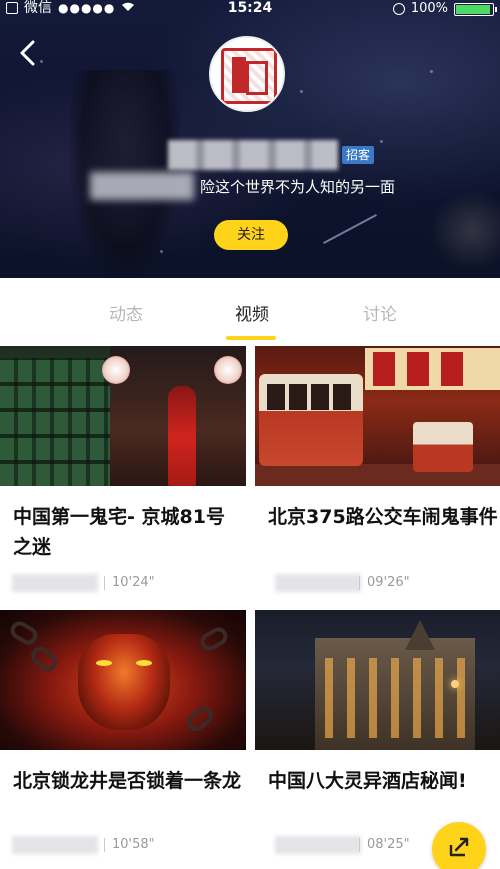 This screenshot has width=500, height=869. Describe the element at coordinates (251, 338) in the screenshot. I see `tab-active-indicator` at that location.